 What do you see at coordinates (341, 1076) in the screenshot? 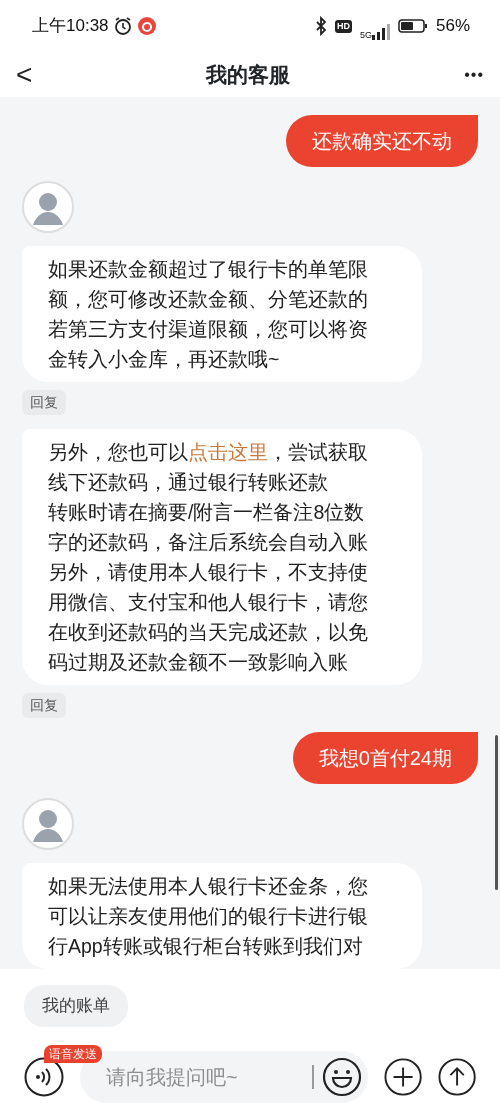
I see `emoji-icon` at bounding box center [341, 1076].